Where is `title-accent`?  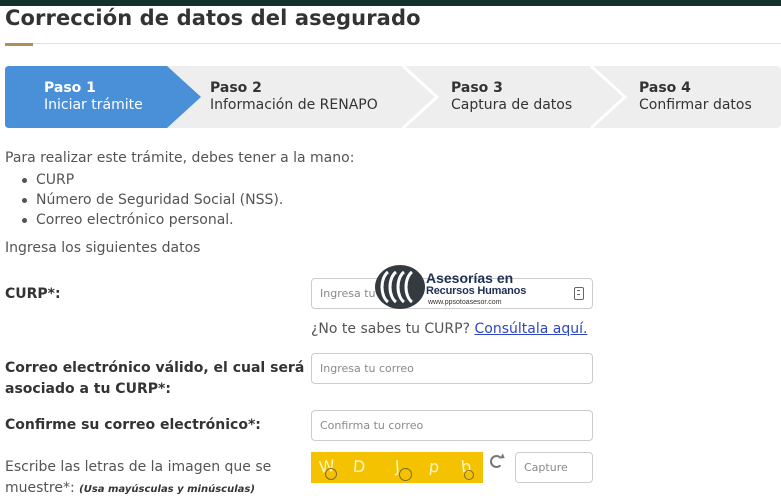
title-accent is located at coordinates (19, 44).